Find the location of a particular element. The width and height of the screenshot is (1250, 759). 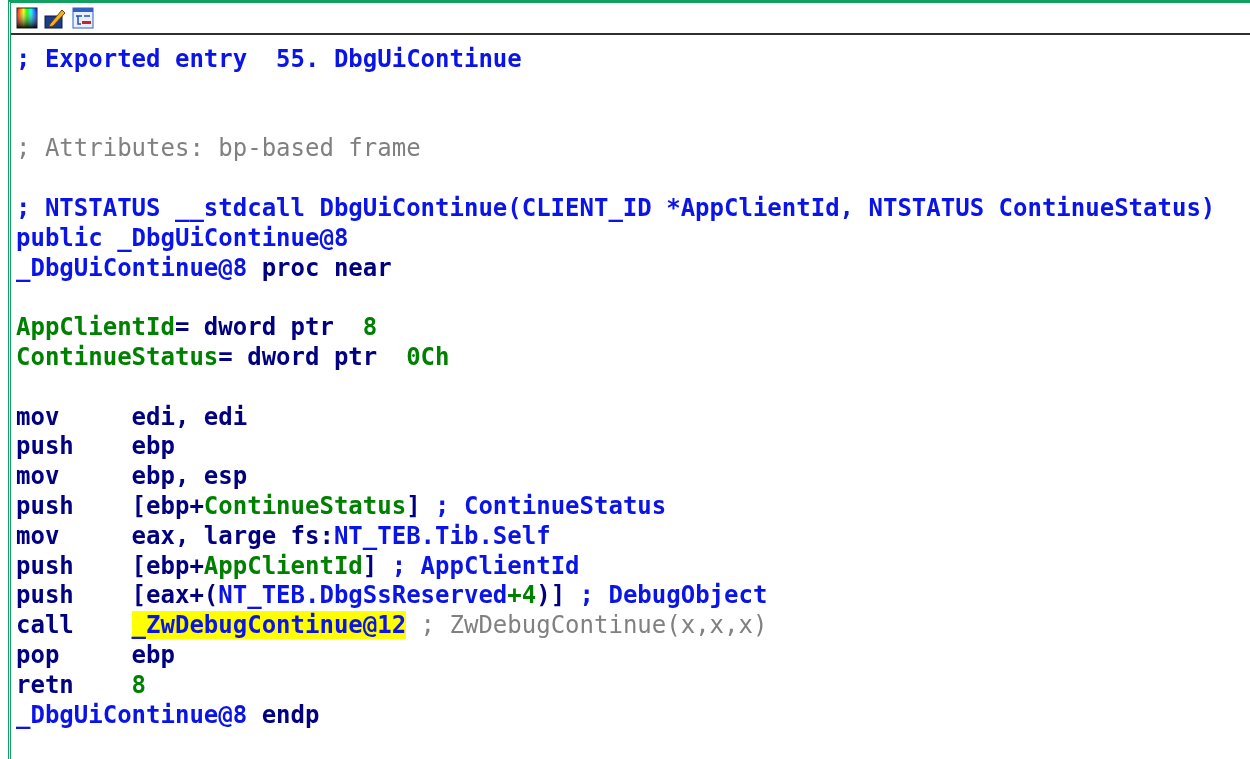

pencil-icon is located at coordinates (55, 18).